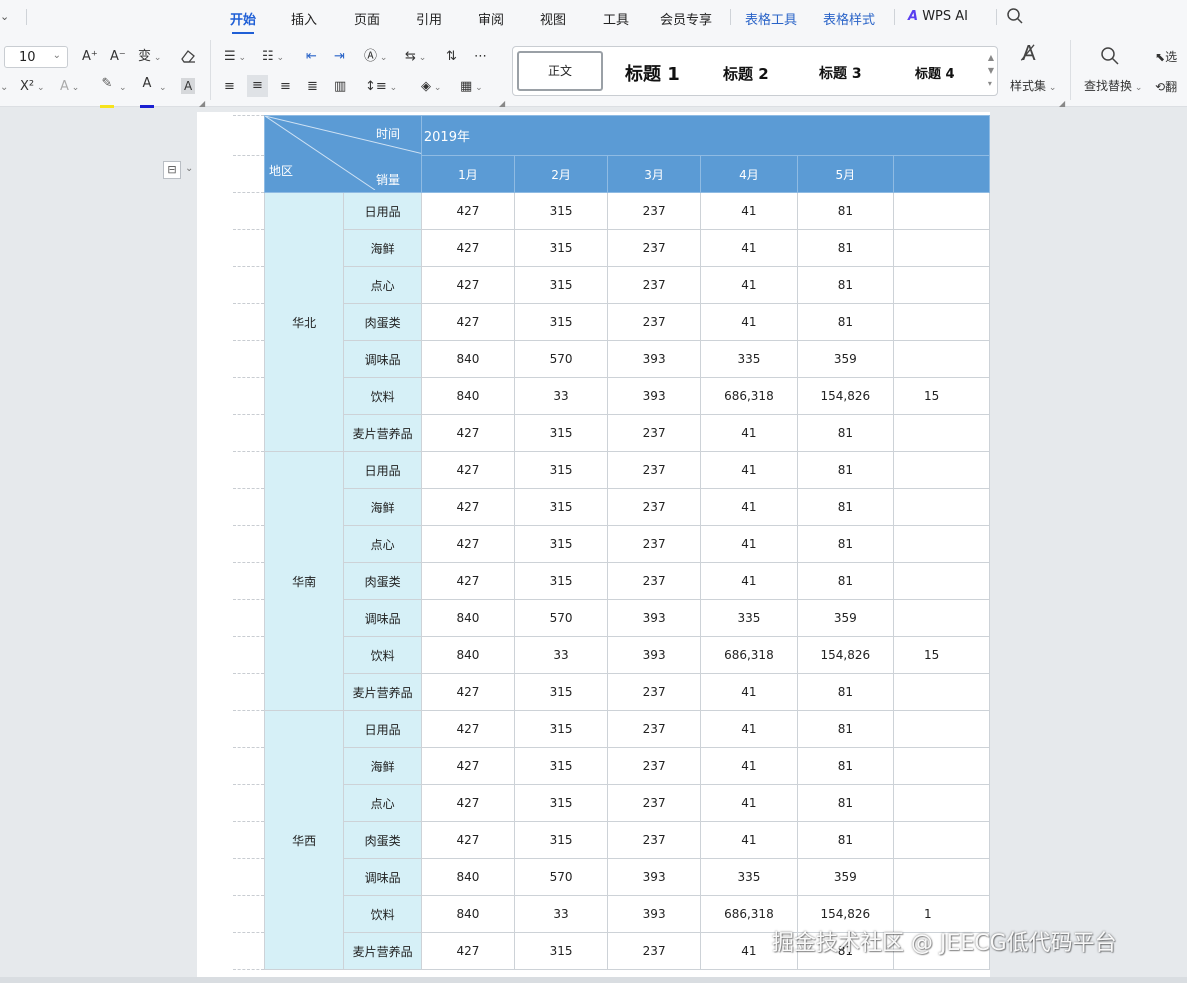  I want to click on style-heading-2: 标题 2, so click(746, 73).